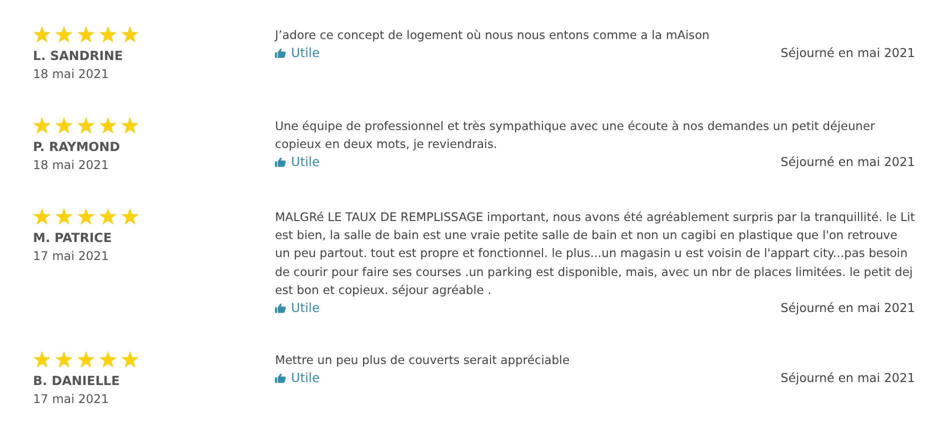 The width and height of the screenshot is (945, 422). I want to click on reviewer-name: L. SANDRINE, so click(78, 56).